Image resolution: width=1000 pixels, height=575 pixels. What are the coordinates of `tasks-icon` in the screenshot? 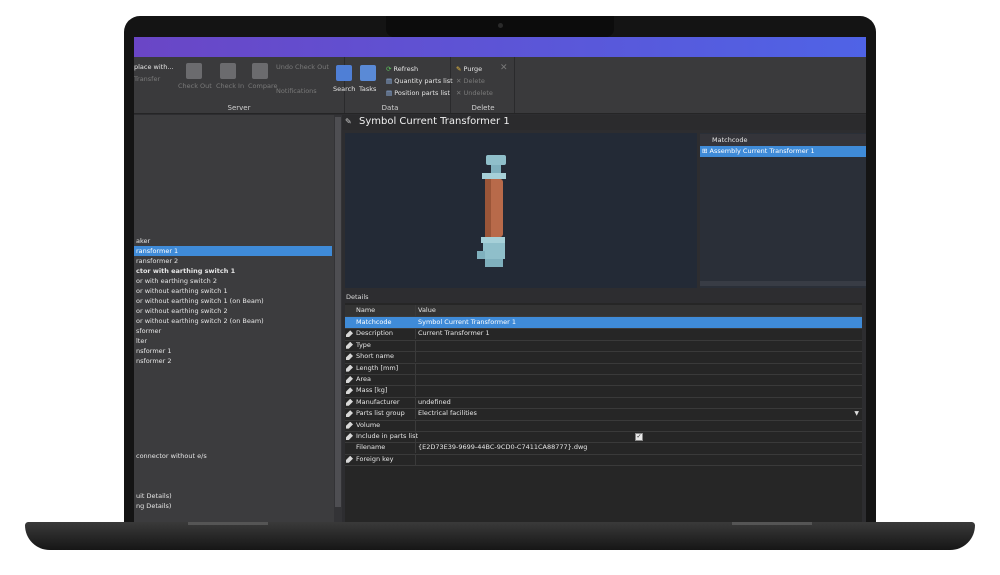 It's located at (368, 73).